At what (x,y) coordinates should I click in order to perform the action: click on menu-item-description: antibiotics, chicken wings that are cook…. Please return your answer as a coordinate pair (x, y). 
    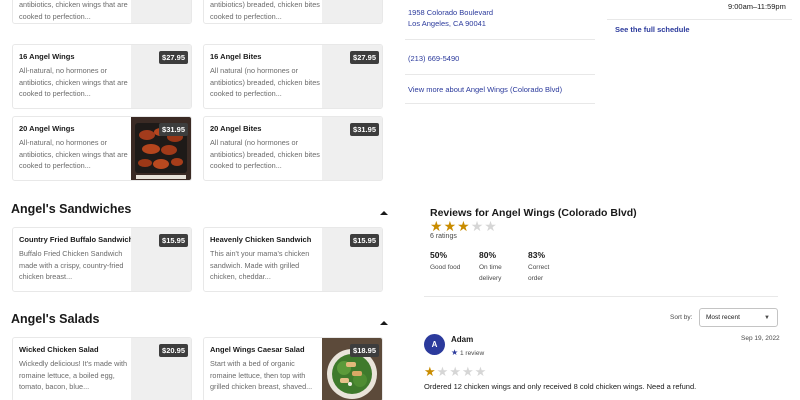
    Looking at the image, I should click on (73, 10).